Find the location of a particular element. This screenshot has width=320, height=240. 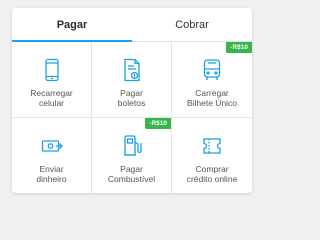

load-bilhete-unico-button: -R$10 Carregar Bilhete Único is located at coordinates (212, 80).